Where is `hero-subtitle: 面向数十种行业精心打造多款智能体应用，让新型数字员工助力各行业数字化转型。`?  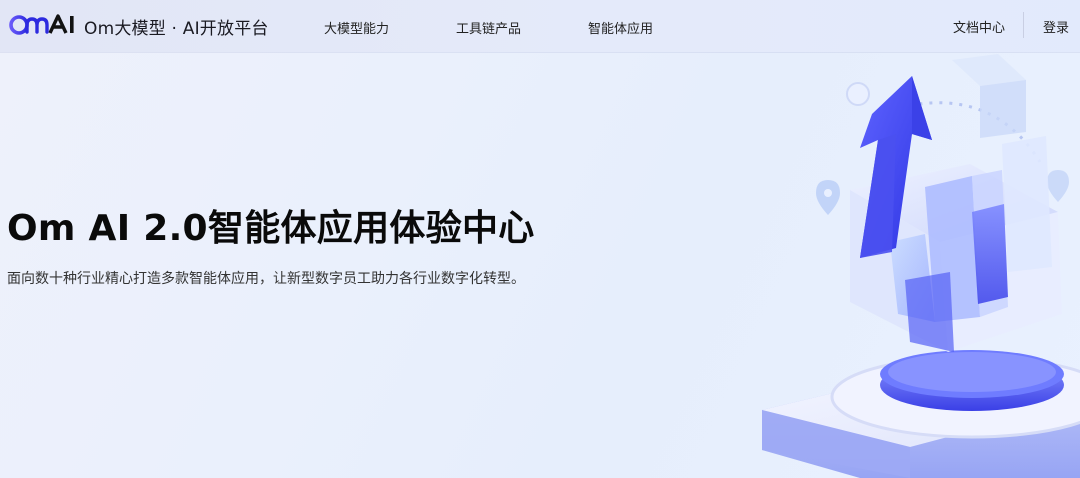
hero-subtitle: 面向数十种行业精心打造多款智能体应用，让新型数字员工助力各行业数字化转型。 is located at coordinates (266, 279).